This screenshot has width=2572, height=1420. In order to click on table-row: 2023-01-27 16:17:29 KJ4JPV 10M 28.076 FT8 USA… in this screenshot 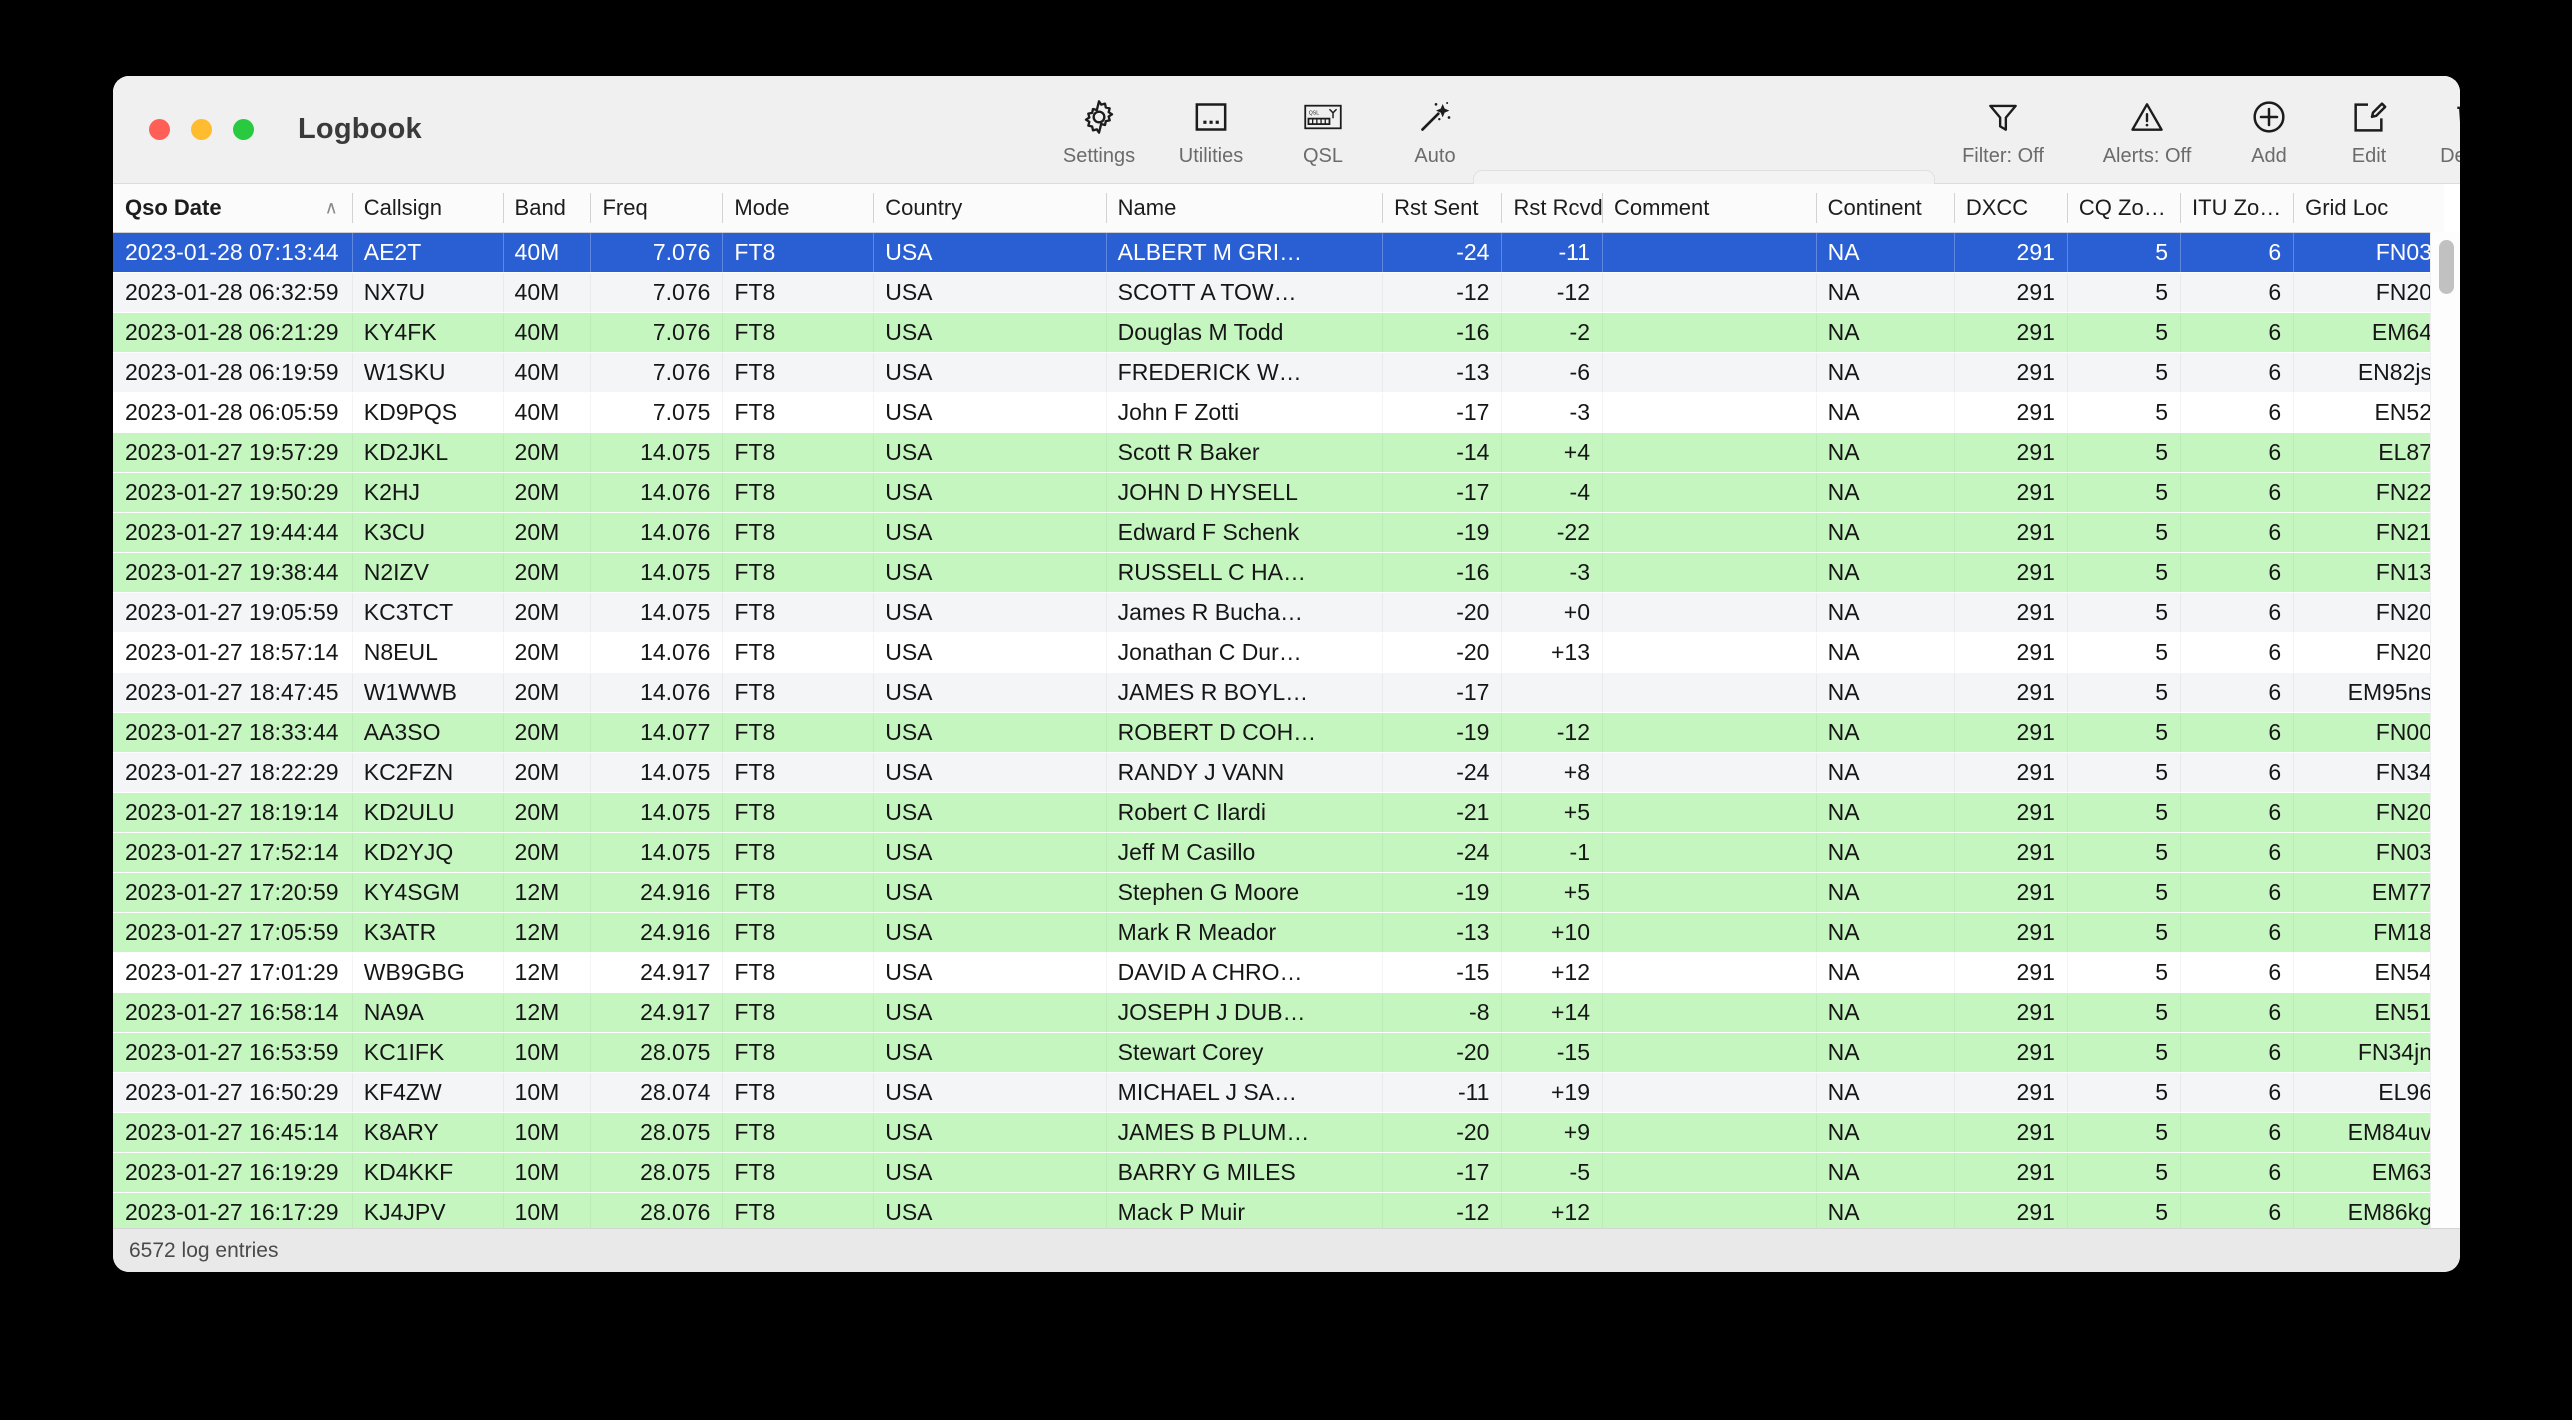, I will do `click(1278, 1210)`.